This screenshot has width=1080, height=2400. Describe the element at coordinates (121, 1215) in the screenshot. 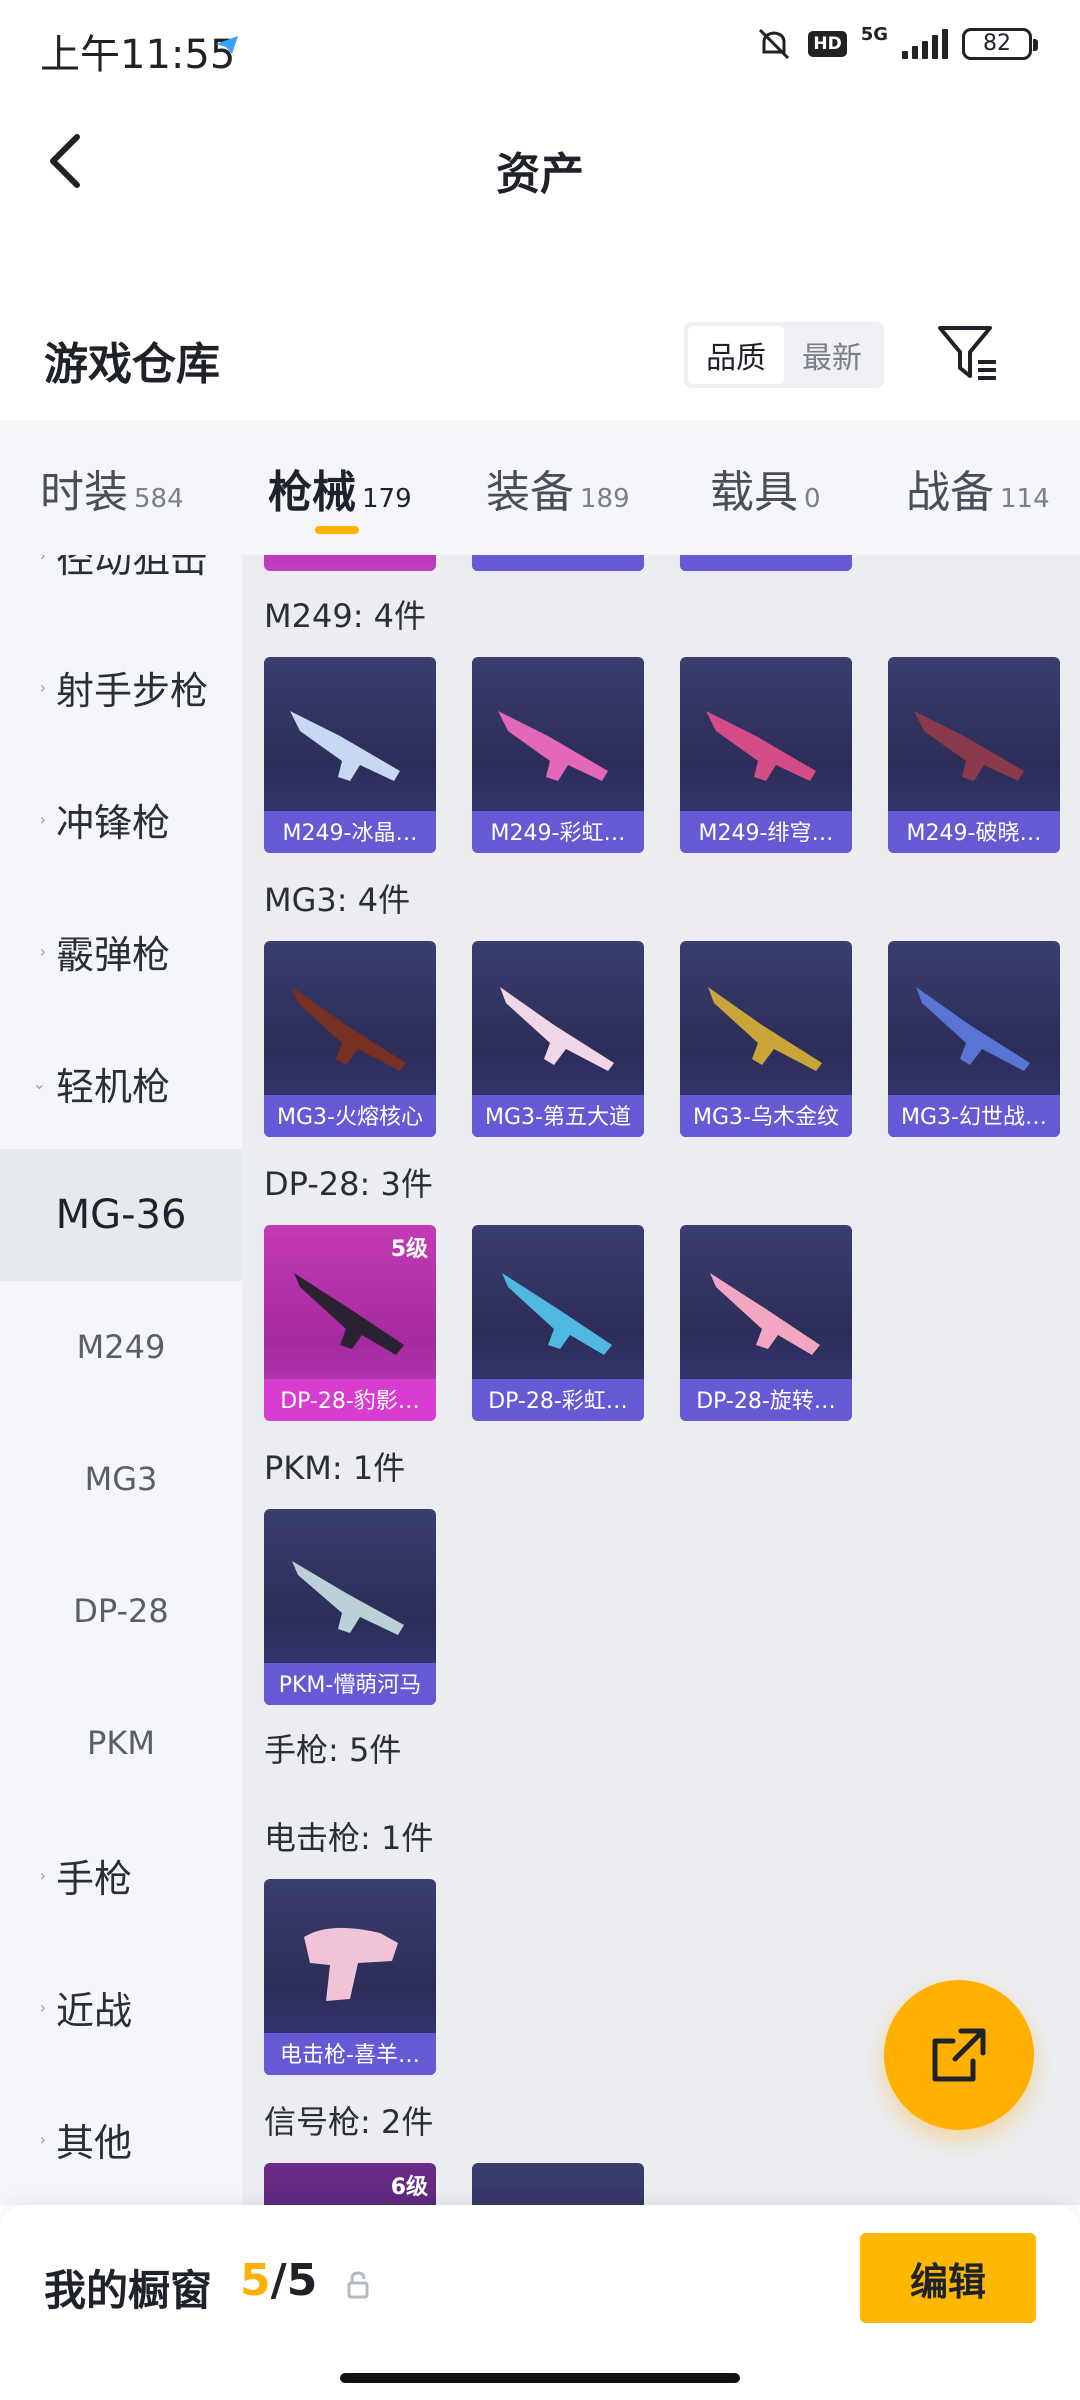

I see `sidebar-sub-mg36: MG-36` at that location.